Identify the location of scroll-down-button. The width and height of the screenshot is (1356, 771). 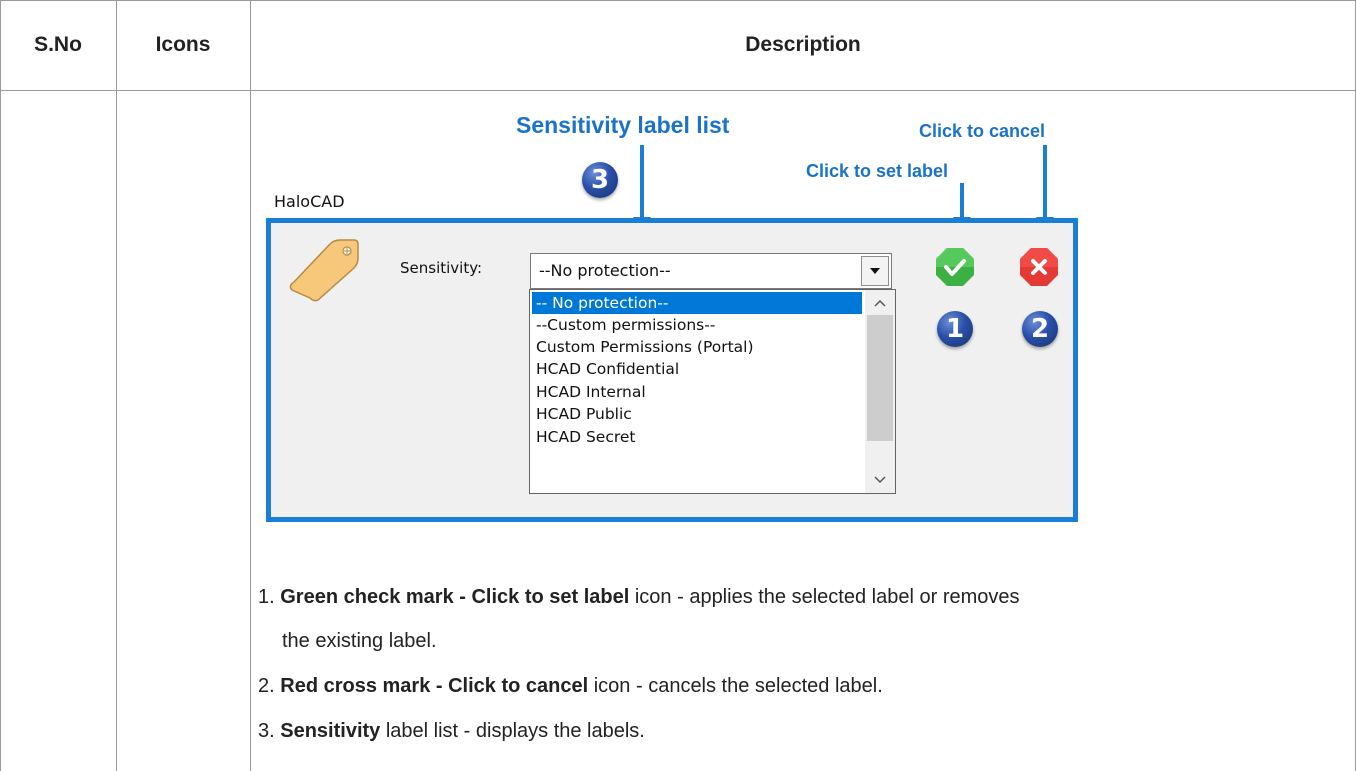
(880, 480).